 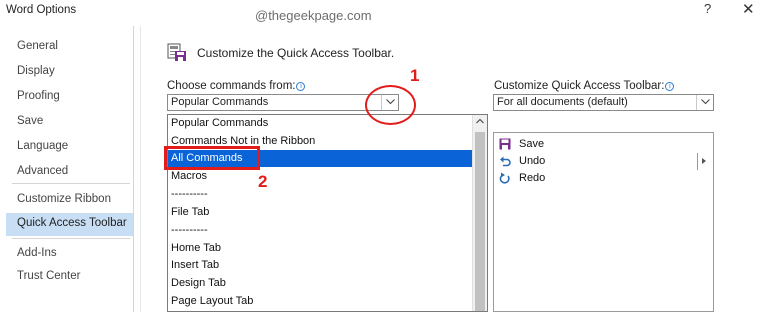 I want to click on dropdown-option-popular-commands: Popular Commands, so click(x=320, y=123).